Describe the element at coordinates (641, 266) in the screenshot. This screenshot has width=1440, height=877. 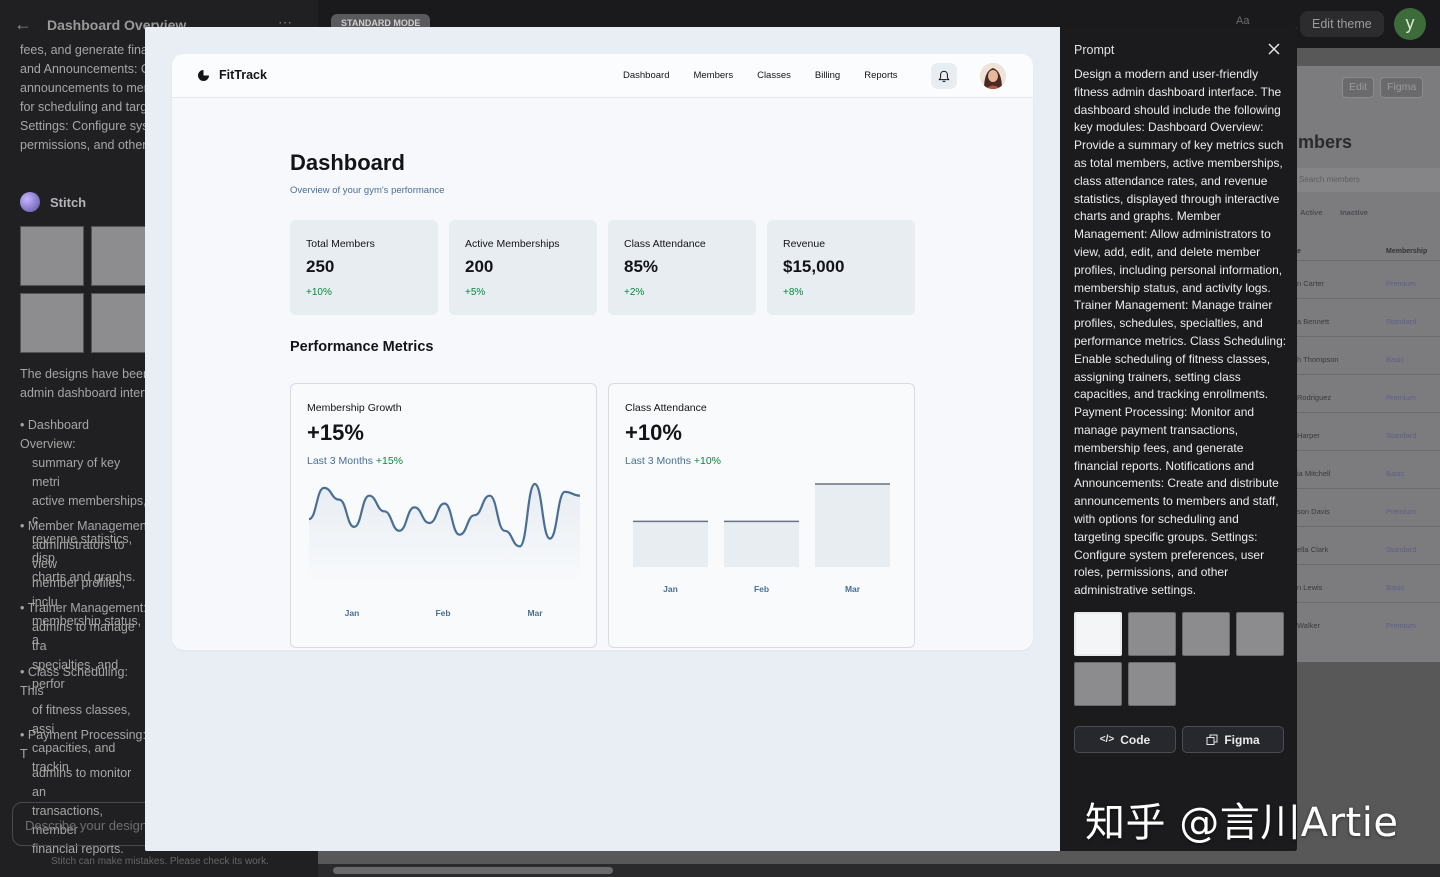
I see `stat-value: 85%` at that location.